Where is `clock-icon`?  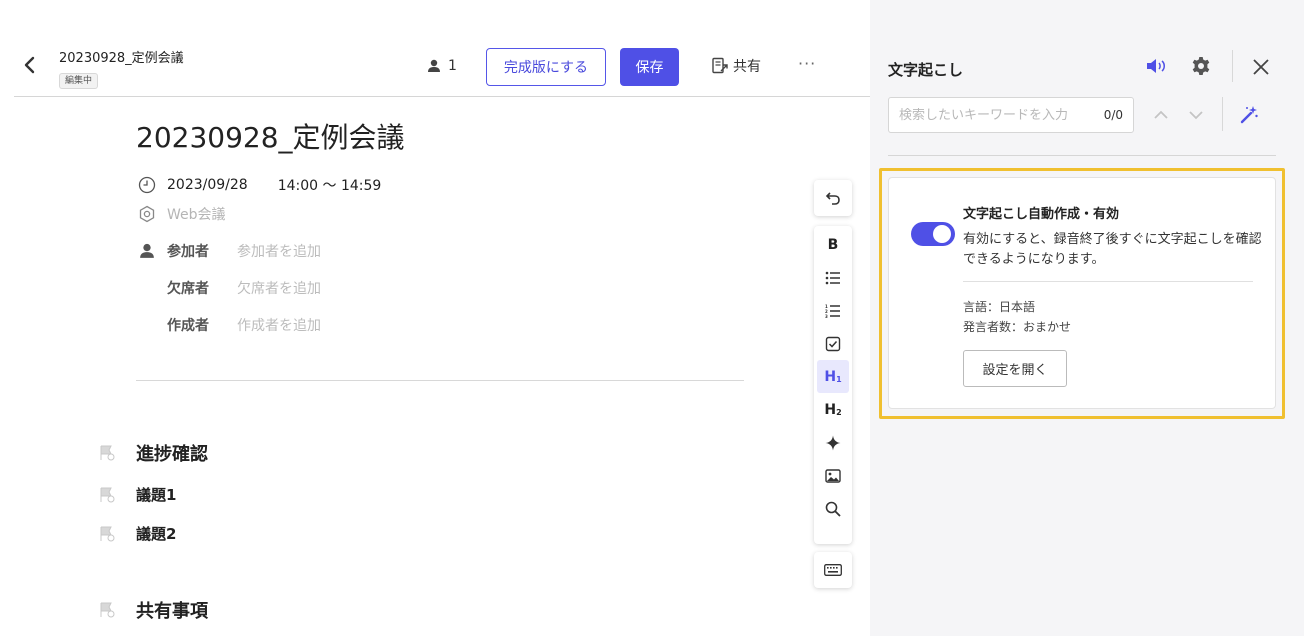
clock-icon is located at coordinates (147, 185).